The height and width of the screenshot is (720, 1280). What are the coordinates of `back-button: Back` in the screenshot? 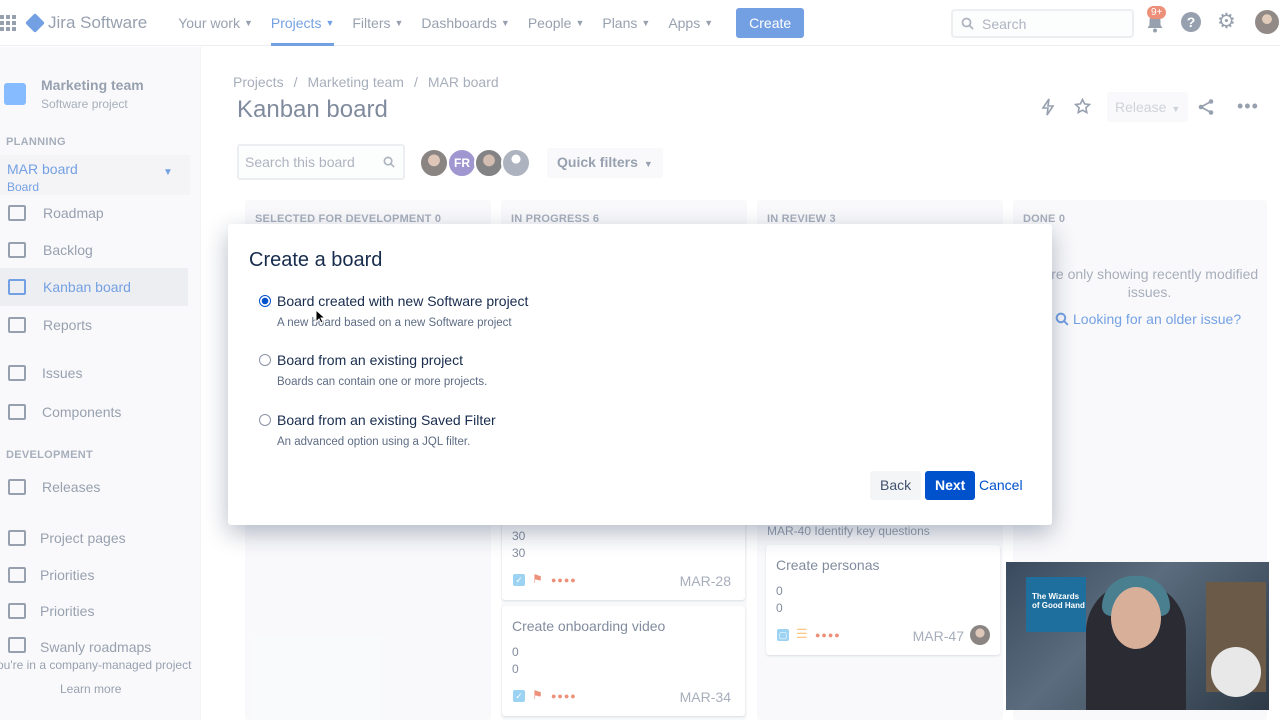 It's located at (896, 485).